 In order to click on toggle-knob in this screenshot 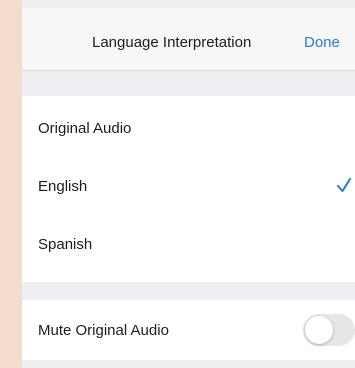, I will do `click(319, 330)`.